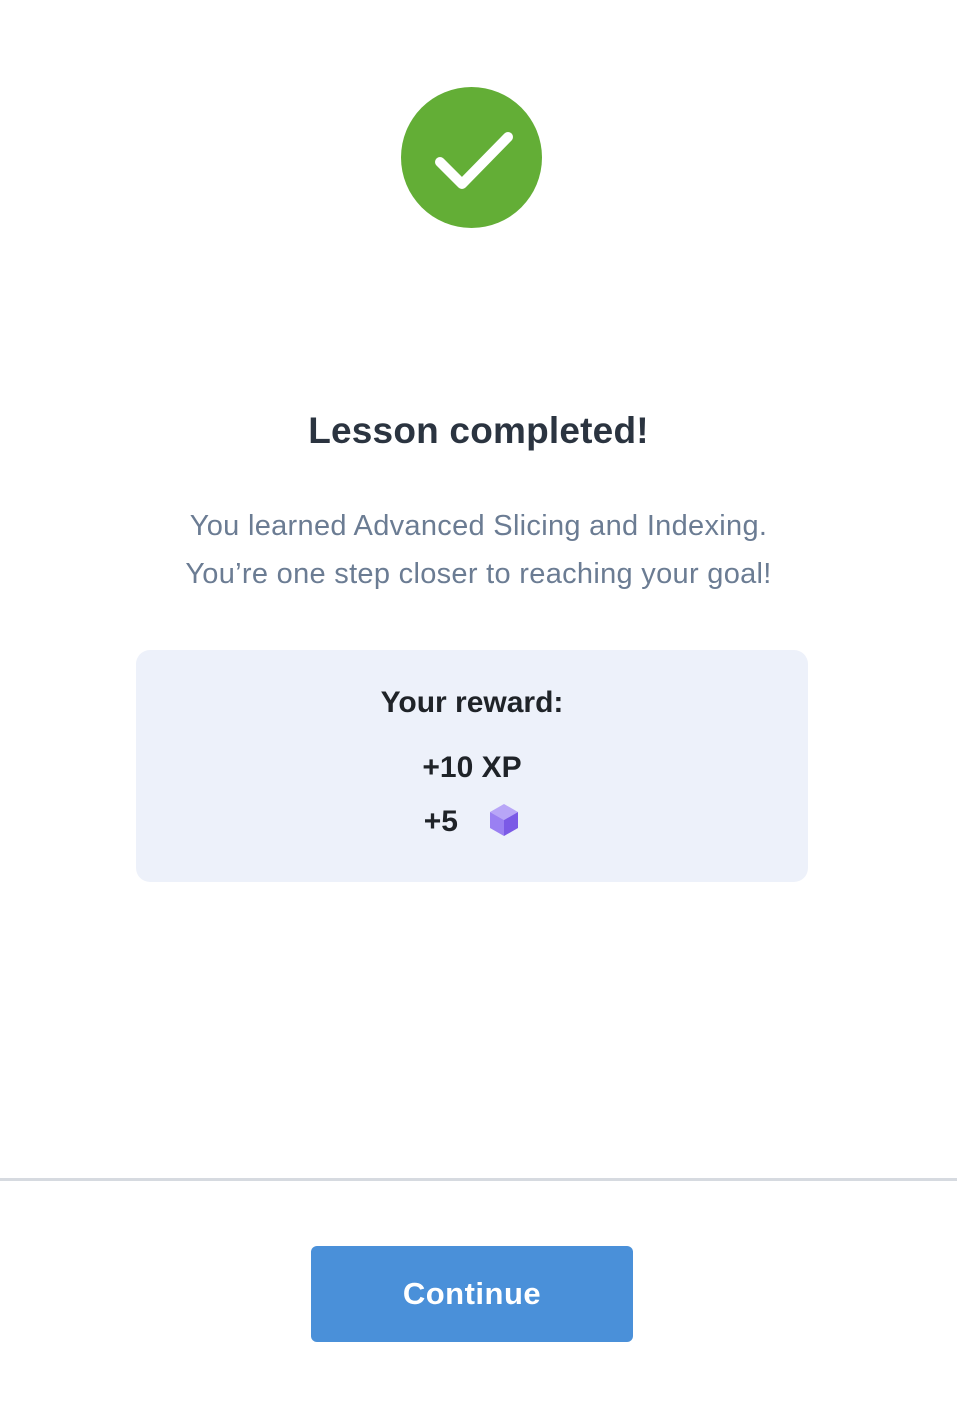 Image resolution: width=957 pixels, height=1406 pixels. I want to click on reward-gems-amount: +5, so click(440, 822).